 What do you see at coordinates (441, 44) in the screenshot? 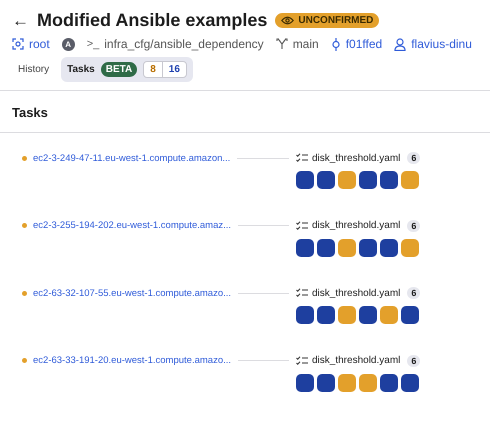
I see `meta-link: flavius-dinu` at bounding box center [441, 44].